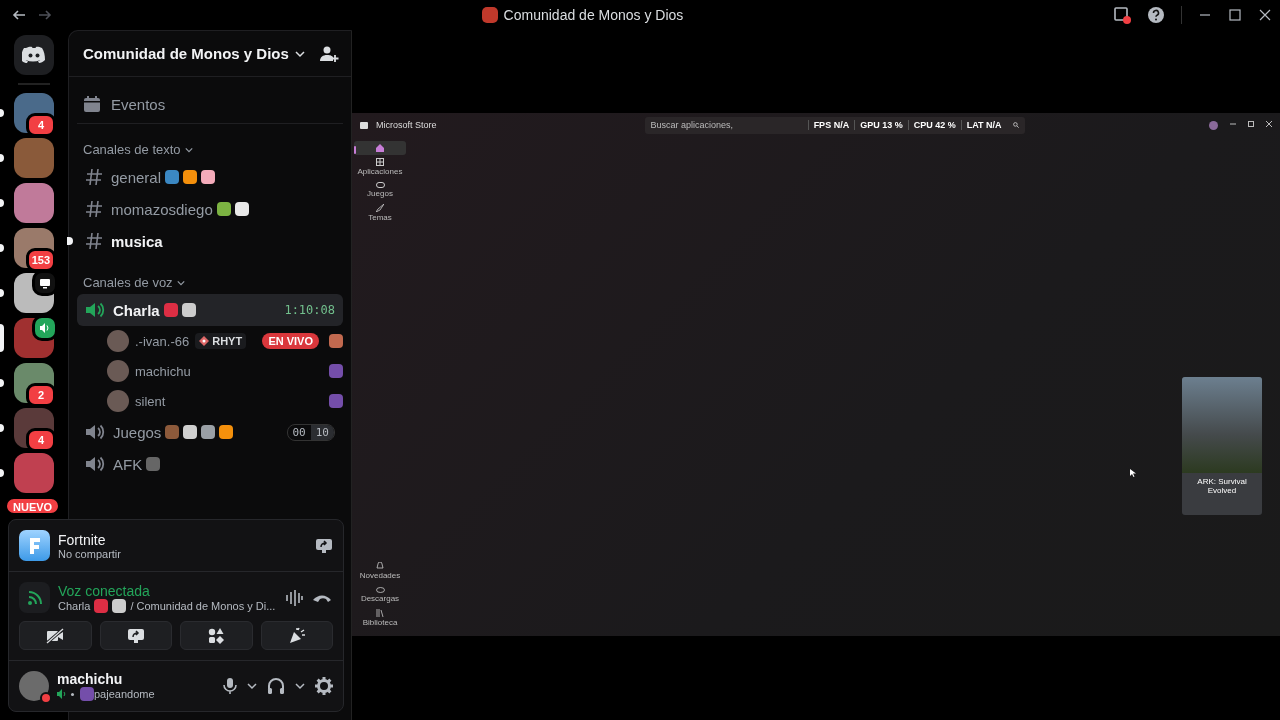  Describe the element at coordinates (82, 539) in the screenshot. I see `game-name: Fortnite` at that location.